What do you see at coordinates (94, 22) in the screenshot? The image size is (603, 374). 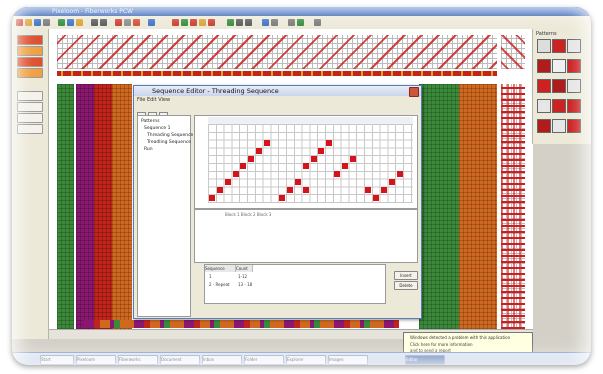 I see `undo-icon` at bounding box center [94, 22].